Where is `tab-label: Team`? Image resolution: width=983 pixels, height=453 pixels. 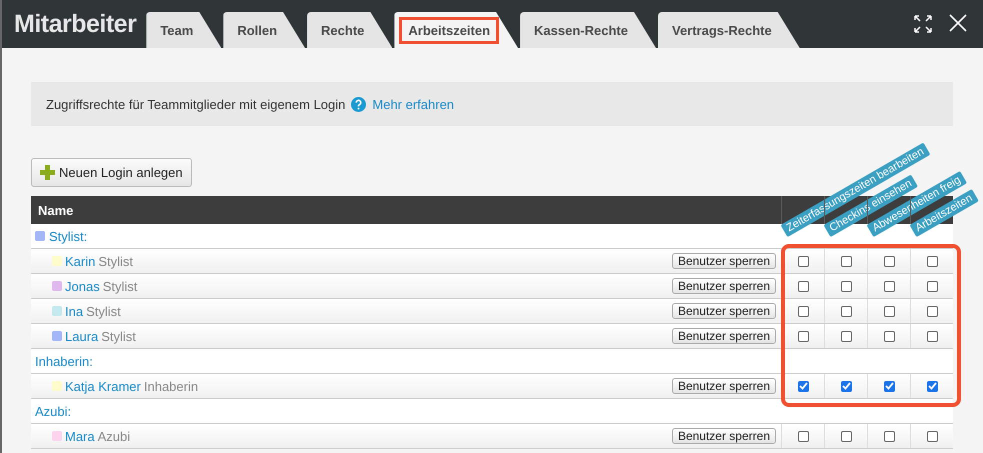 tab-label: Team is located at coordinates (176, 31).